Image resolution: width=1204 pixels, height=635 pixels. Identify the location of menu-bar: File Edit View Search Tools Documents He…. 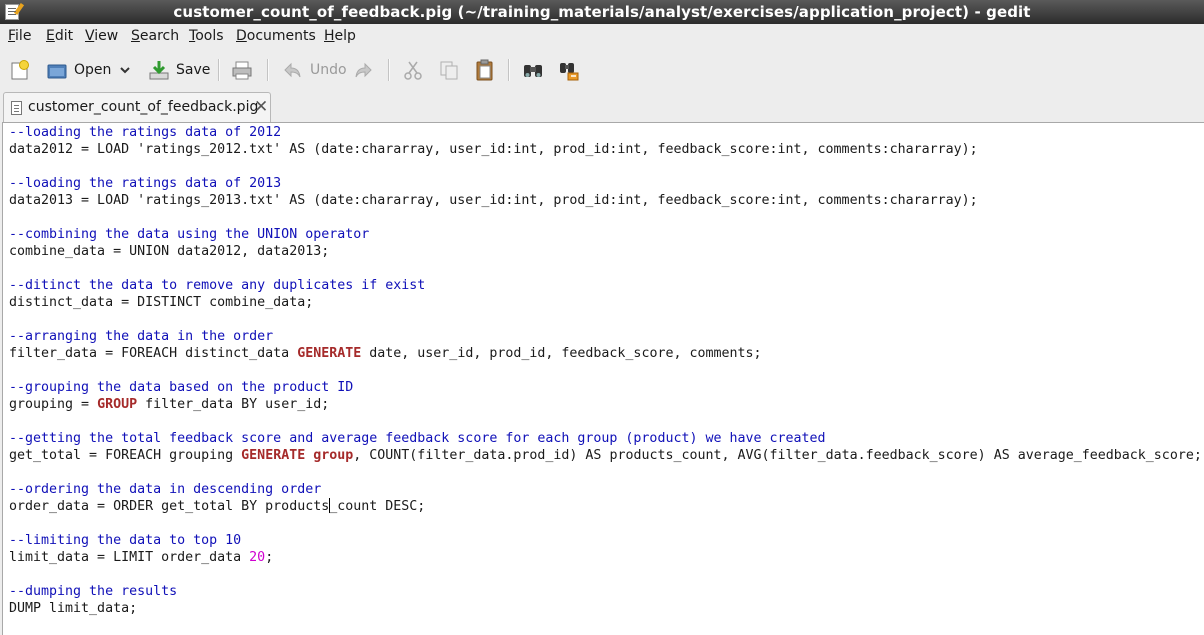
(602, 36).